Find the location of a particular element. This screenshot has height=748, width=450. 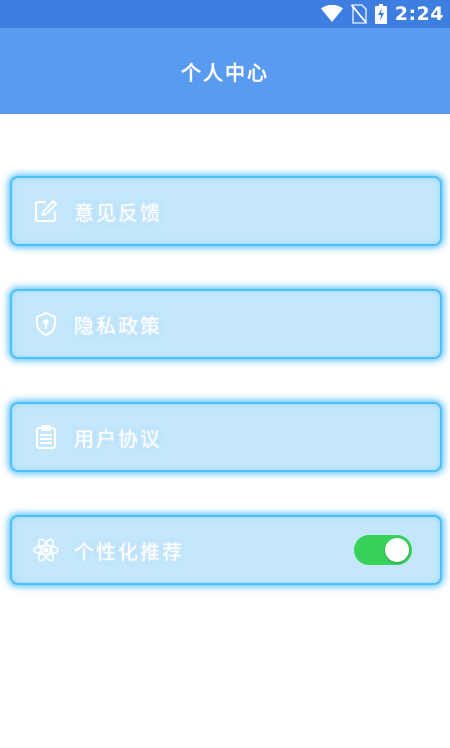

menu-item-personalized-recommendation: 个性化推荐 is located at coordinates (226, 550).